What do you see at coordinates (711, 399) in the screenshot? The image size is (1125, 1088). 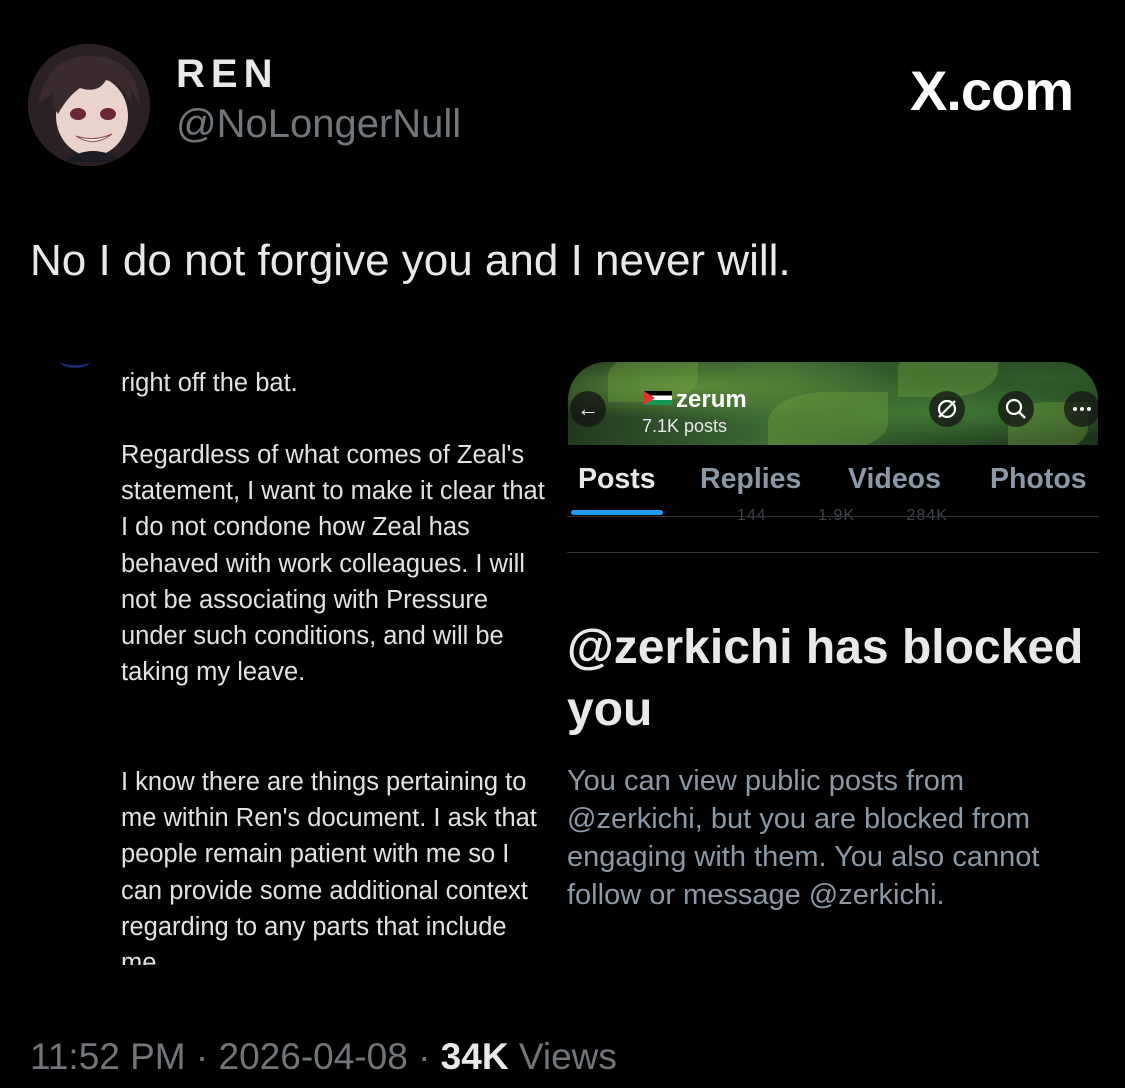 I see `profile-name-text: zerum` at bounding box center [711, 399].